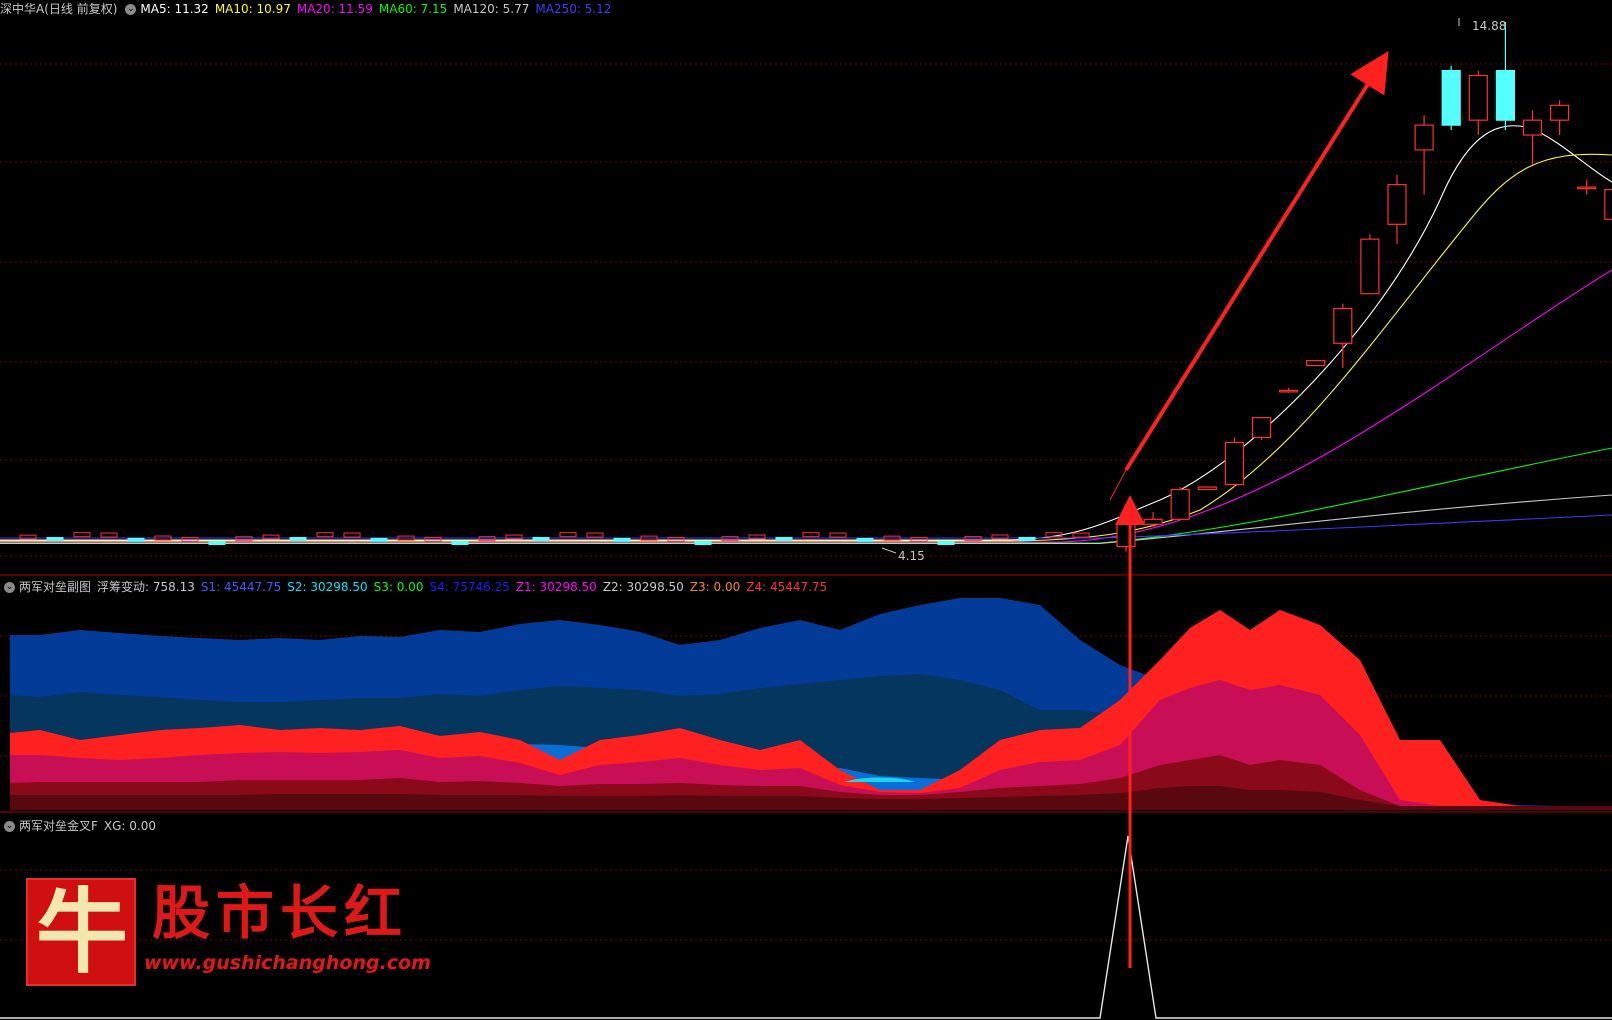  Describe the element at coordinates (787, 587) in the screenshot. I see `legend-item: Z4: 45447.75` at that location.